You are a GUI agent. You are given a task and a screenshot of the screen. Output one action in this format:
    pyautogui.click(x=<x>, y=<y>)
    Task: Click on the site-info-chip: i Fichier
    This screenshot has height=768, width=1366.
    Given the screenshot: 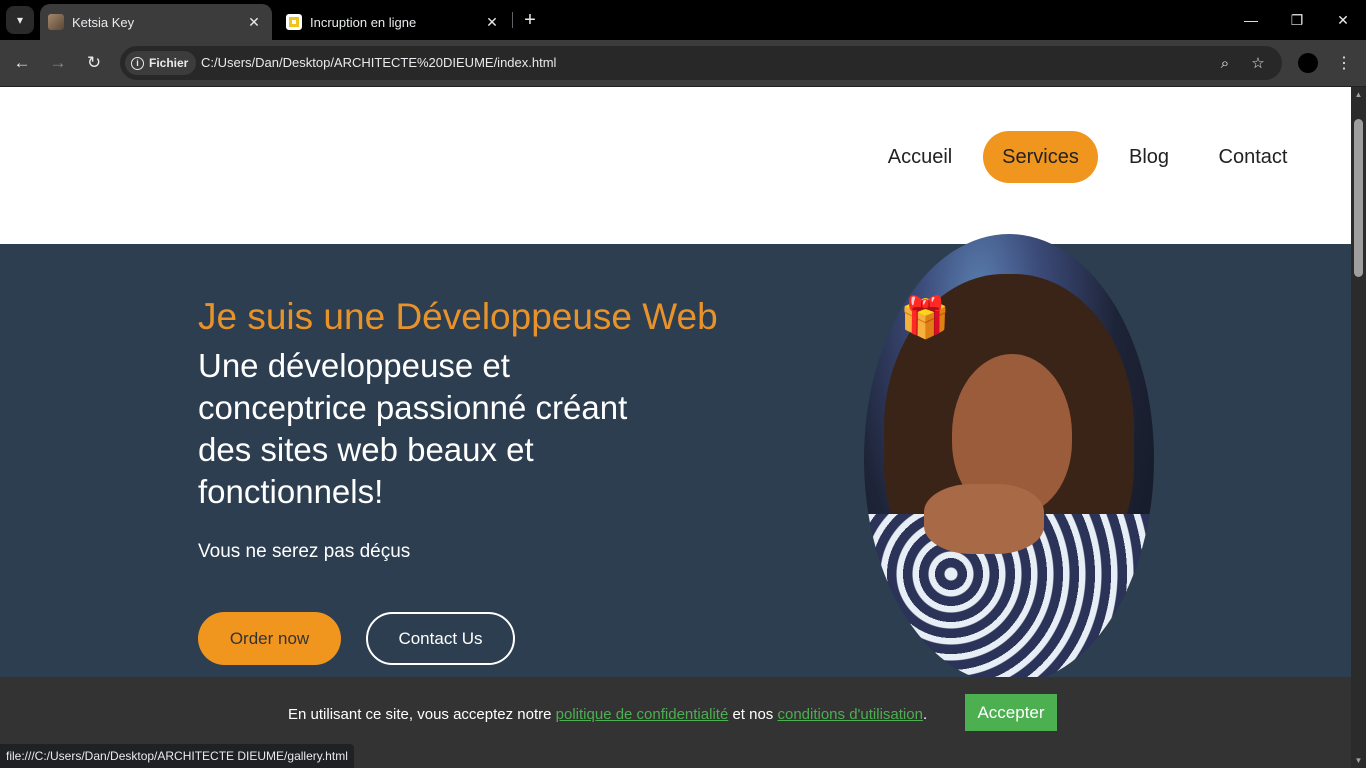 What is the action you would take?
    pyautogui.click(x=161, y=63)
    